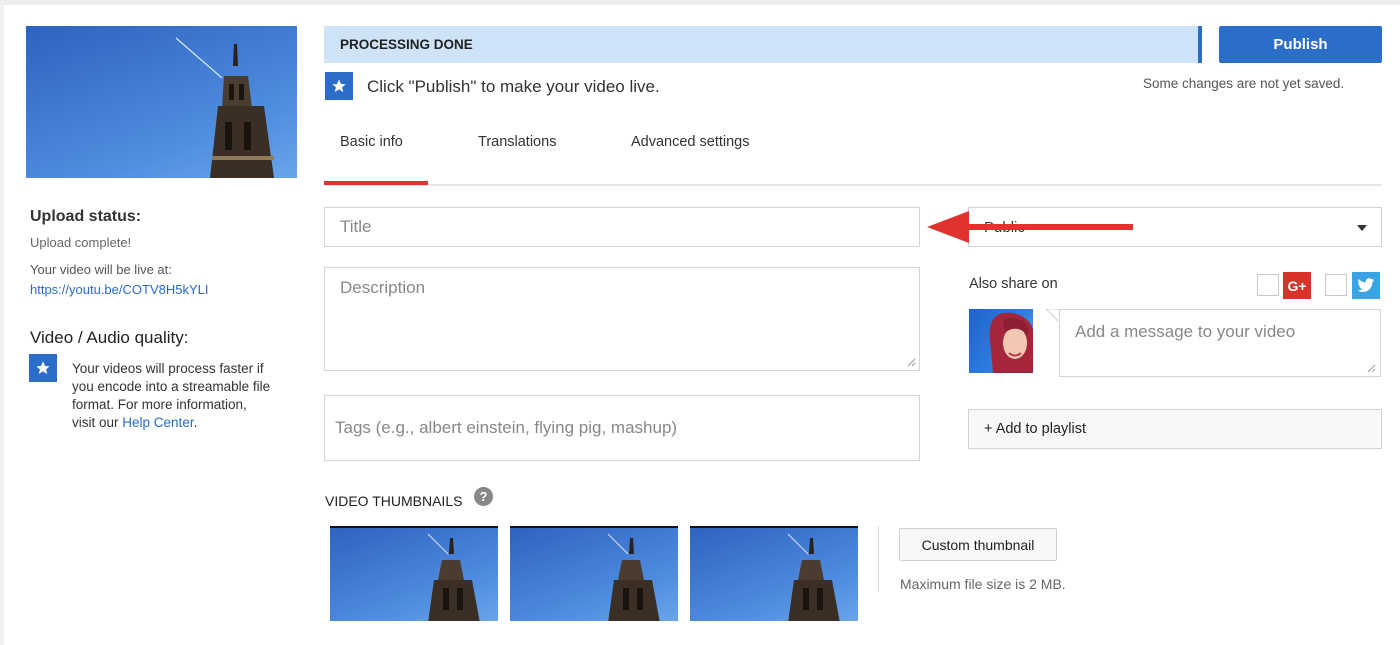  Describe the element at coordinates (513, 86) in the screenshot. I see `publish-hint: Click "Publish" to make your video live.` at that location.